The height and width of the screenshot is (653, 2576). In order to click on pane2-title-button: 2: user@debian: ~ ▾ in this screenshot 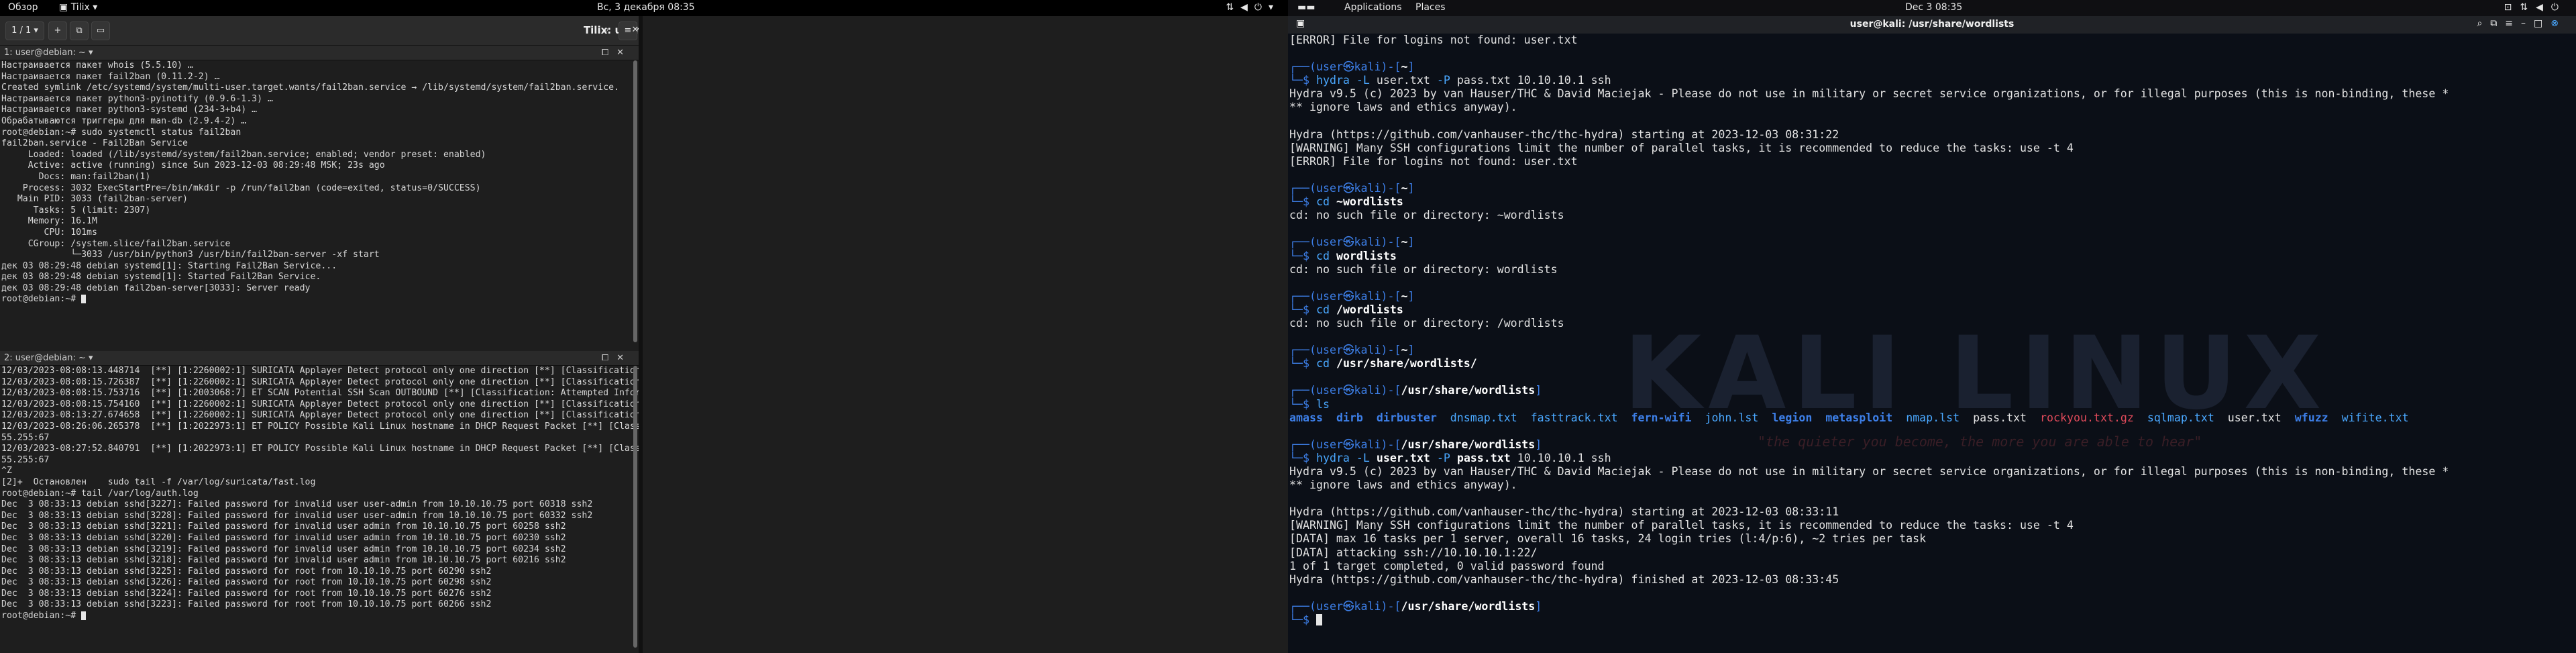, I will do `click(48, 358)`.